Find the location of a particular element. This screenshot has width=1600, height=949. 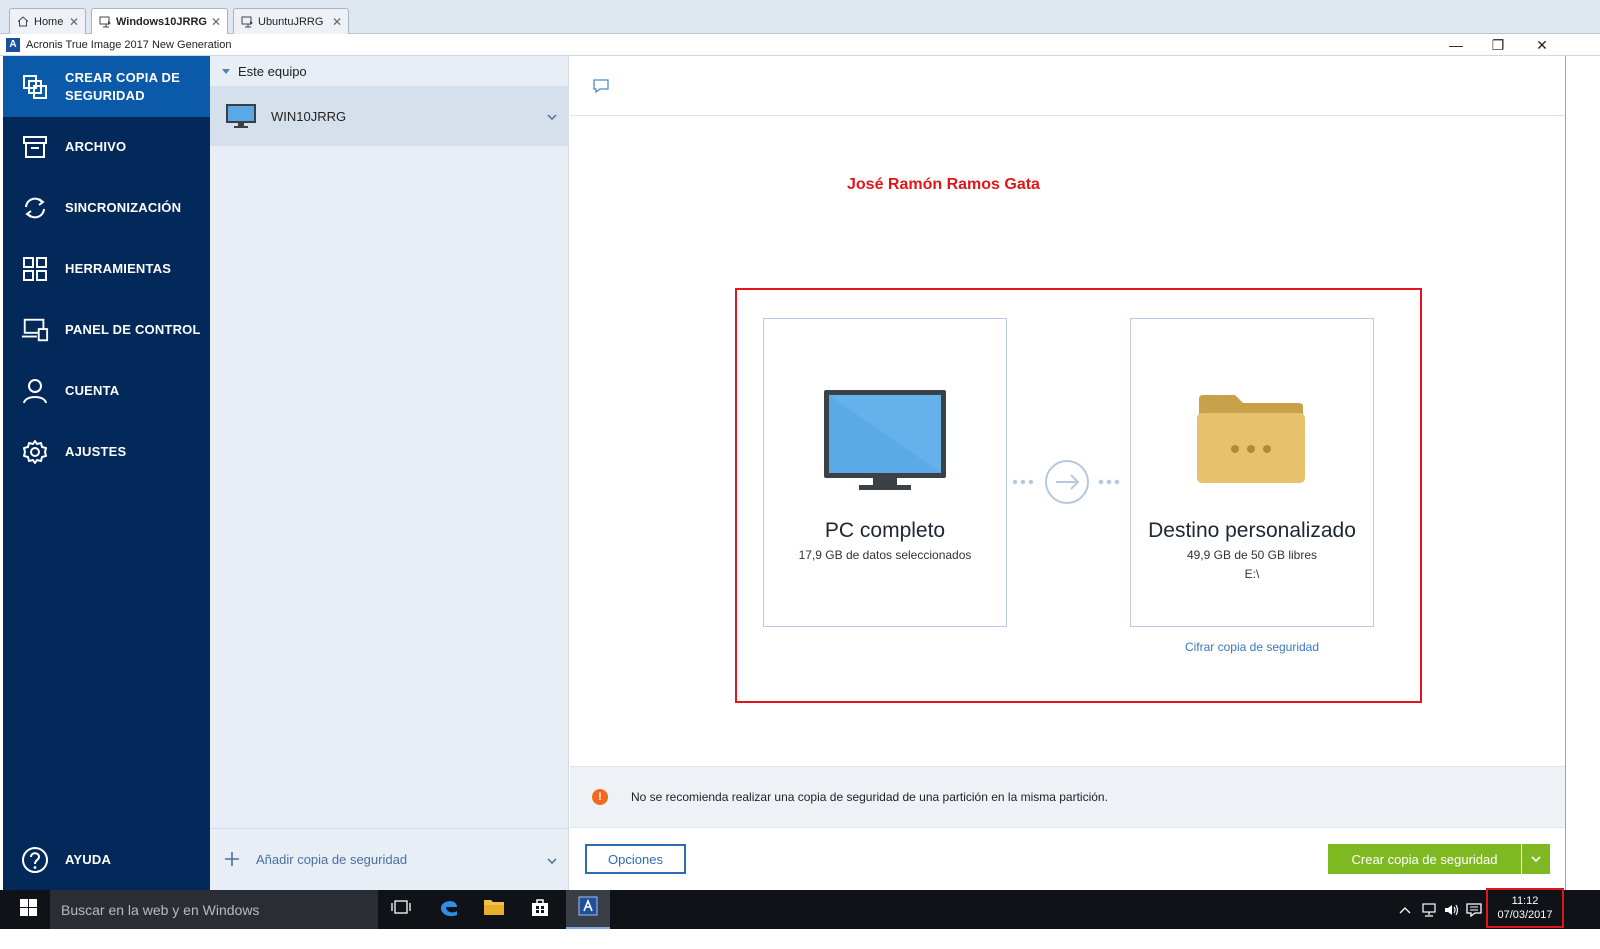

store-button is located at coordinates (540, 909).